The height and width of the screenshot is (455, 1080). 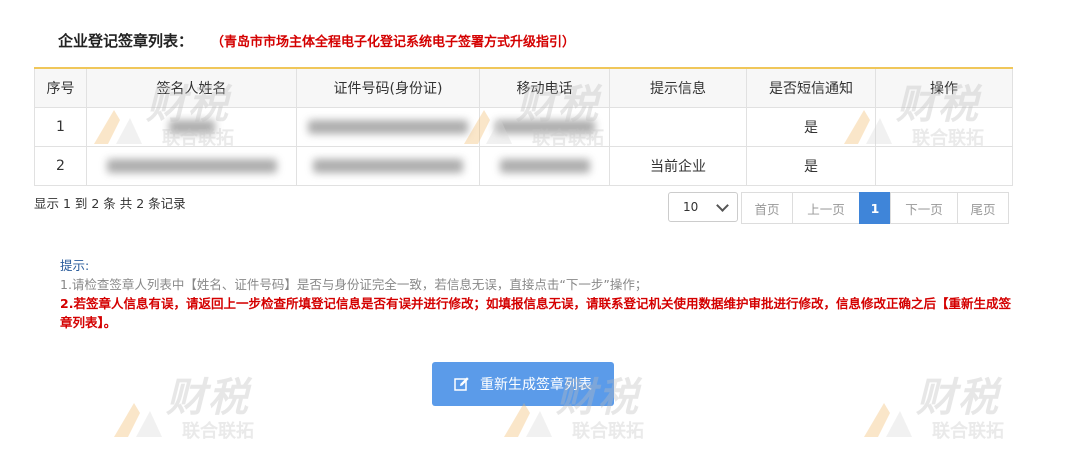 What do you see at coordinates (678, 166) in the screenshot?
I see `hint-cell: 当前企业` at bounding box center [678, 166].